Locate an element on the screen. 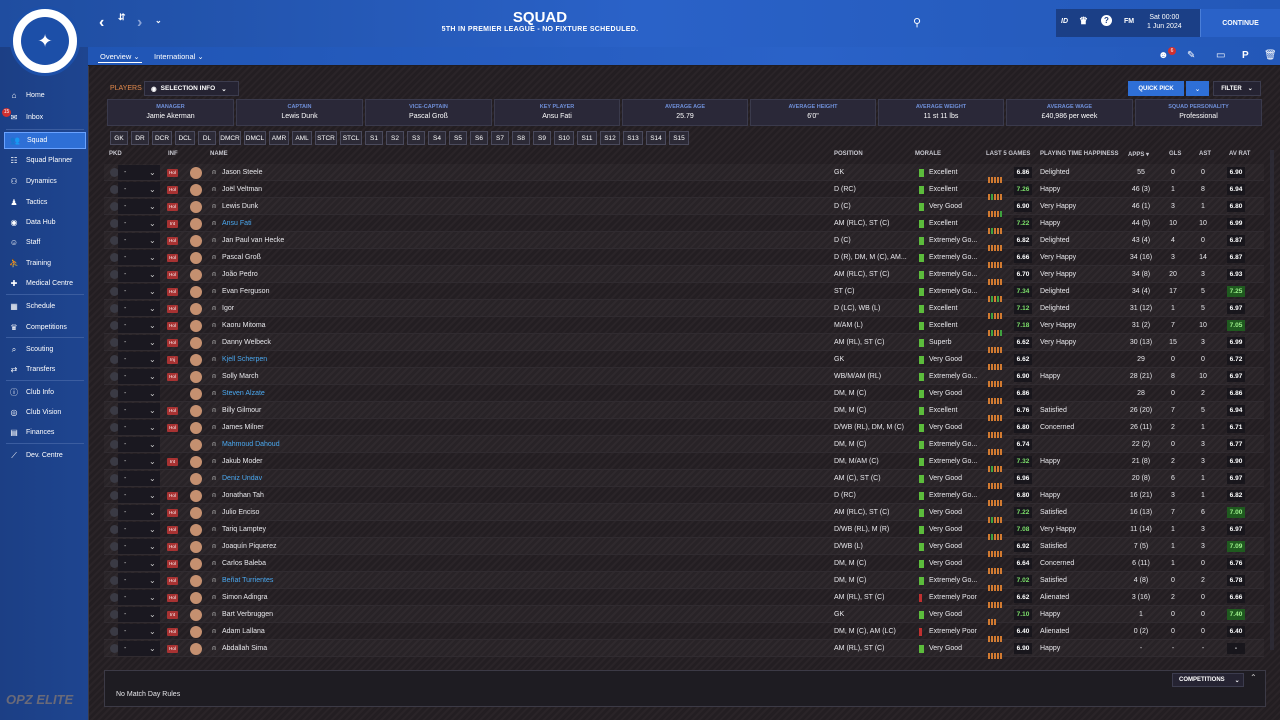  continue-button: CONTINUE is located at coordinates (1240, 23).